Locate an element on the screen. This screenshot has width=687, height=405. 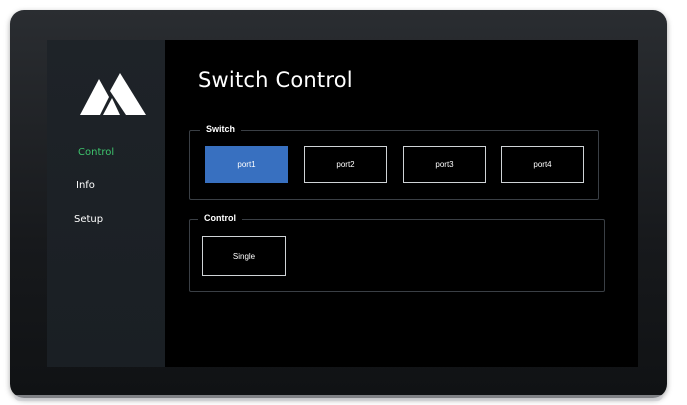
sidebar-item-control: Control is located at coordinates (96, 152).